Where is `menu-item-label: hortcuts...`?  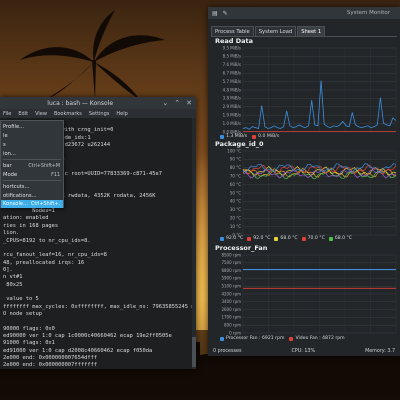 menu-item-label: hortcuts... is located at coordinates (16, 187).